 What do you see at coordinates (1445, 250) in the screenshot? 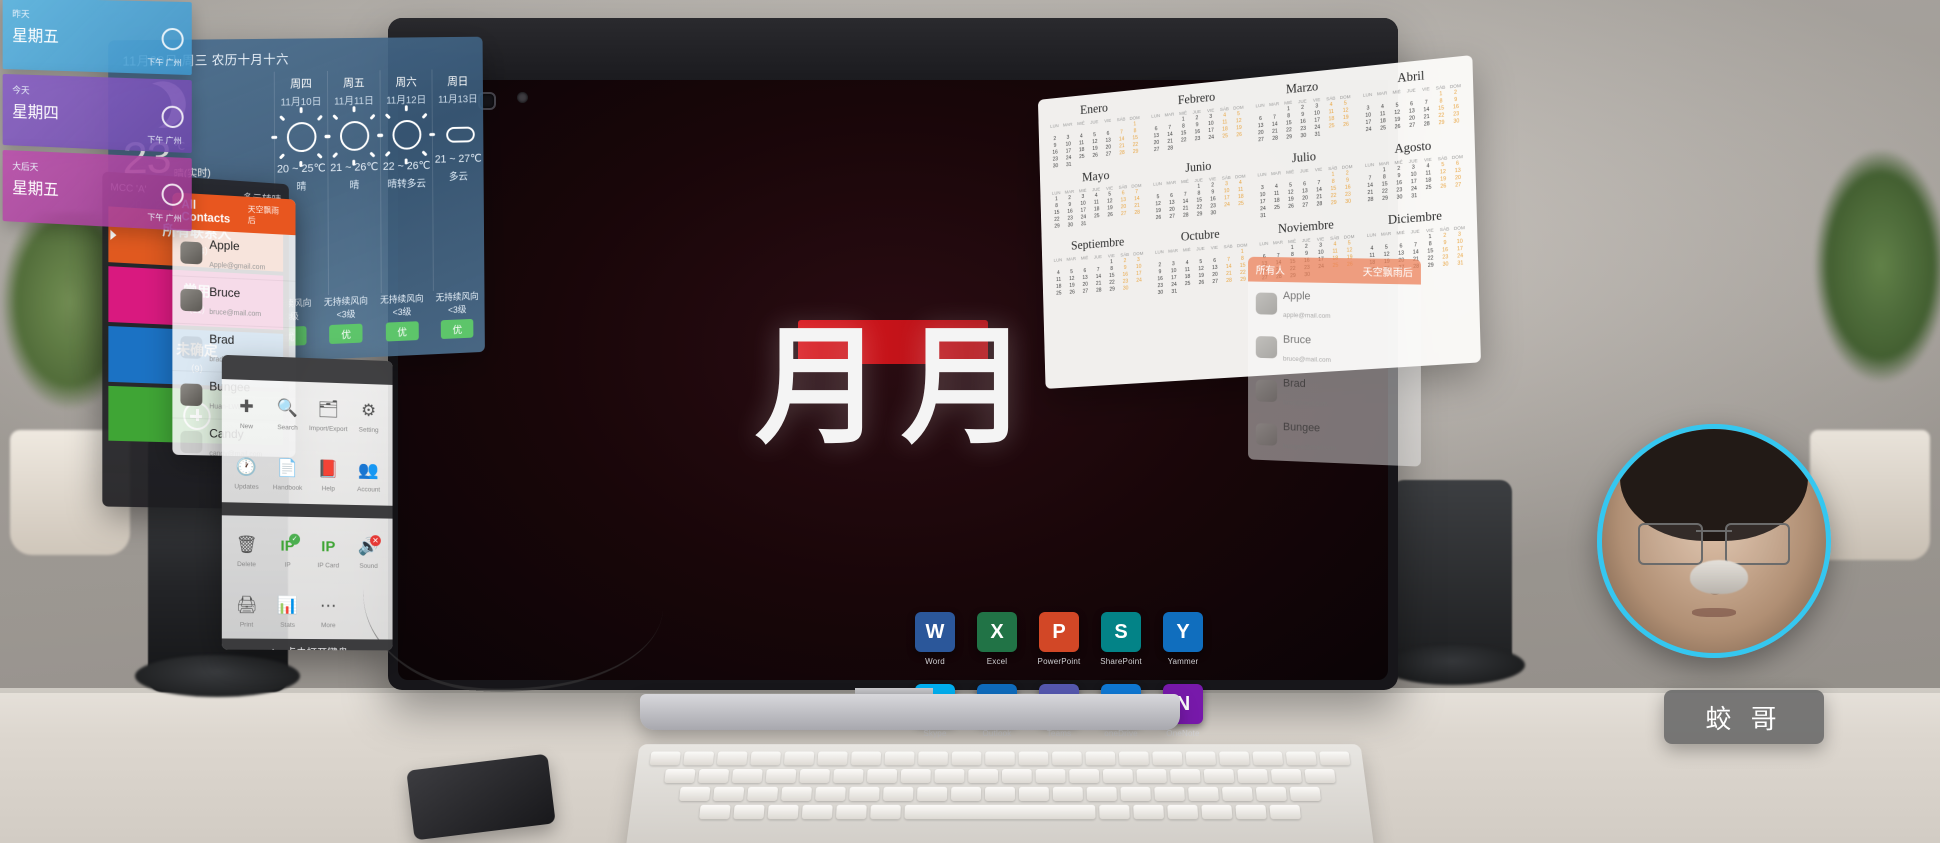
I see `calendar-day: 16` at bounding box center [1445, 250].